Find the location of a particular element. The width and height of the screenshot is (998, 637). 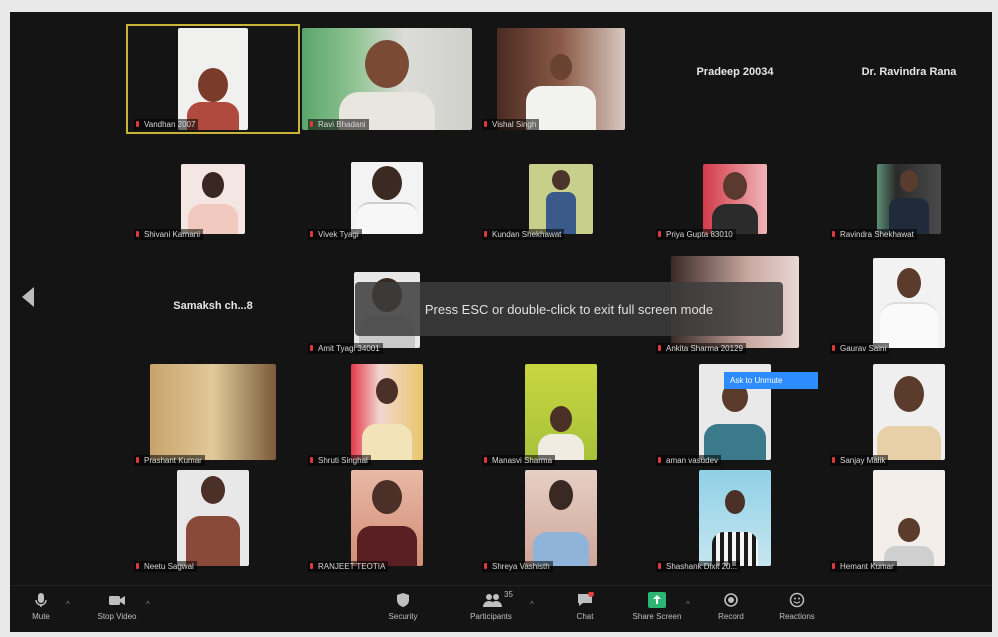

video-tile: Hemant Kumar is located at coordinates (909, 521).